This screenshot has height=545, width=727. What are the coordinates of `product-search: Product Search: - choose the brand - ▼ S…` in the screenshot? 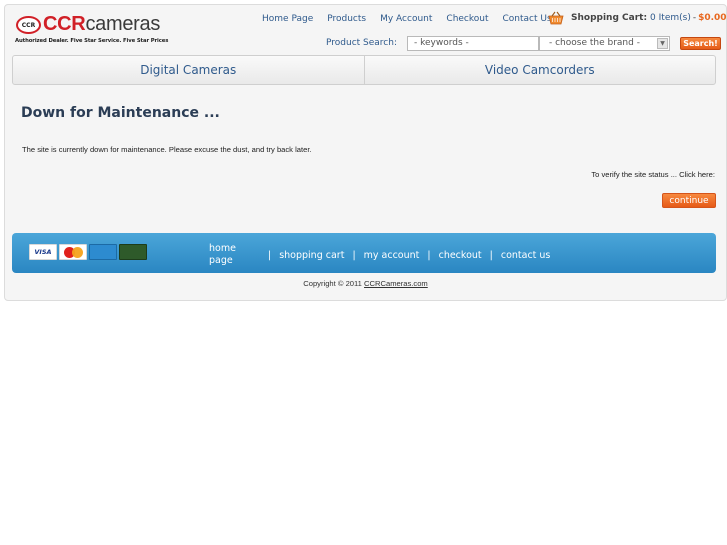 It's located at (523, 43).